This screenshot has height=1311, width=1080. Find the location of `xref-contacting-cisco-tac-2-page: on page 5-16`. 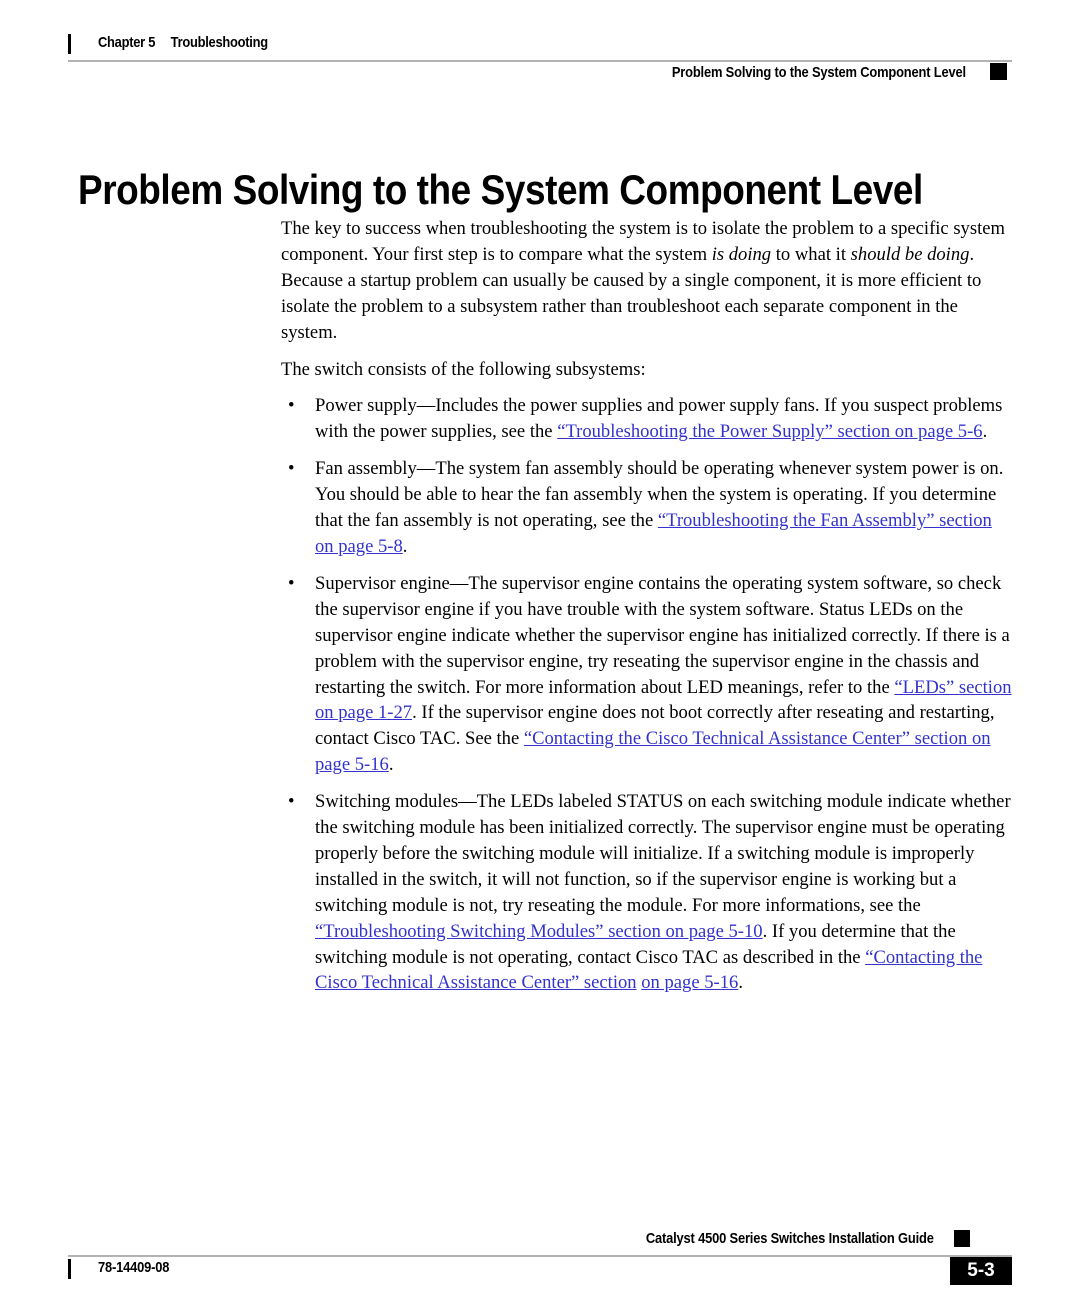

xref-contacting-cisco-tac-2-page: on page 5-16 is located at coordinates (689, 982).